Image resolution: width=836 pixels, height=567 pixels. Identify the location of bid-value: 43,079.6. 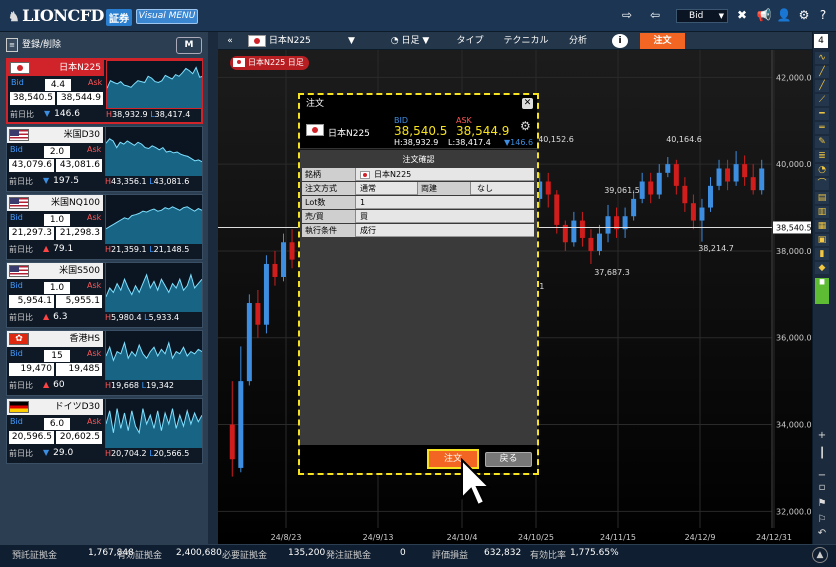
(31, 165).